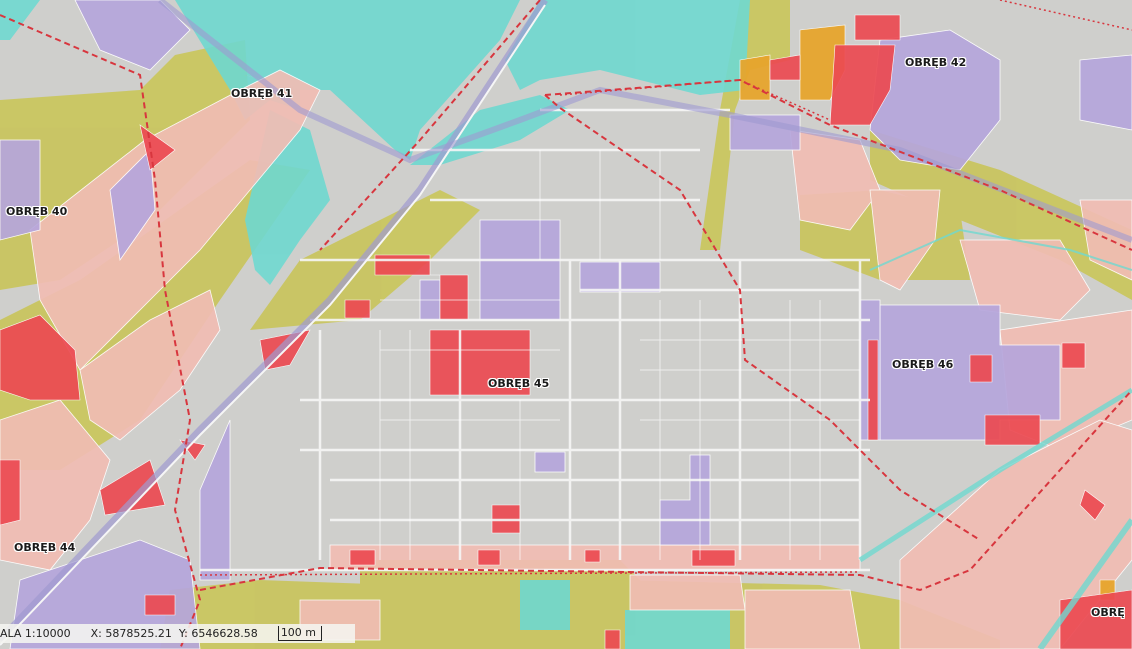 Image resolution: width=1132 pixels, height=649 pixels. I want to click on precinct-label-44: OBRĘB 44, so click(45, 547).